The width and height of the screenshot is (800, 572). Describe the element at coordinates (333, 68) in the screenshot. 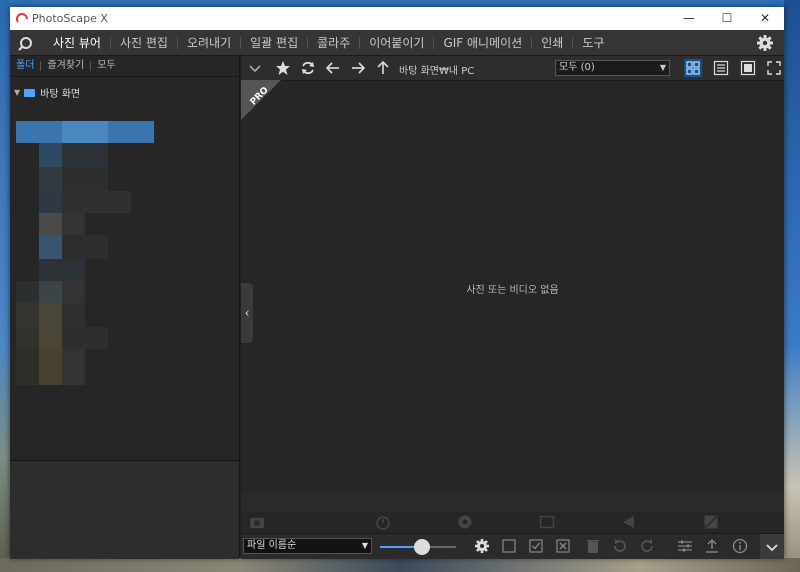

I see `back-arrow-icon` at that location.